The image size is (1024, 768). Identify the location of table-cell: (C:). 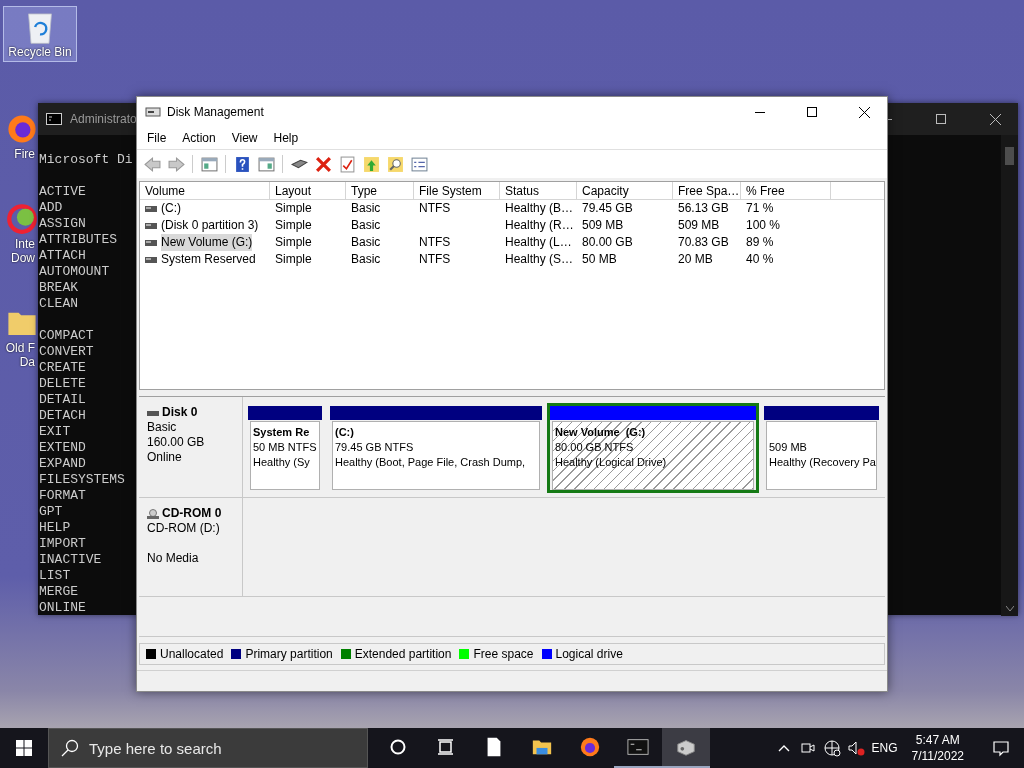
(171, 208).